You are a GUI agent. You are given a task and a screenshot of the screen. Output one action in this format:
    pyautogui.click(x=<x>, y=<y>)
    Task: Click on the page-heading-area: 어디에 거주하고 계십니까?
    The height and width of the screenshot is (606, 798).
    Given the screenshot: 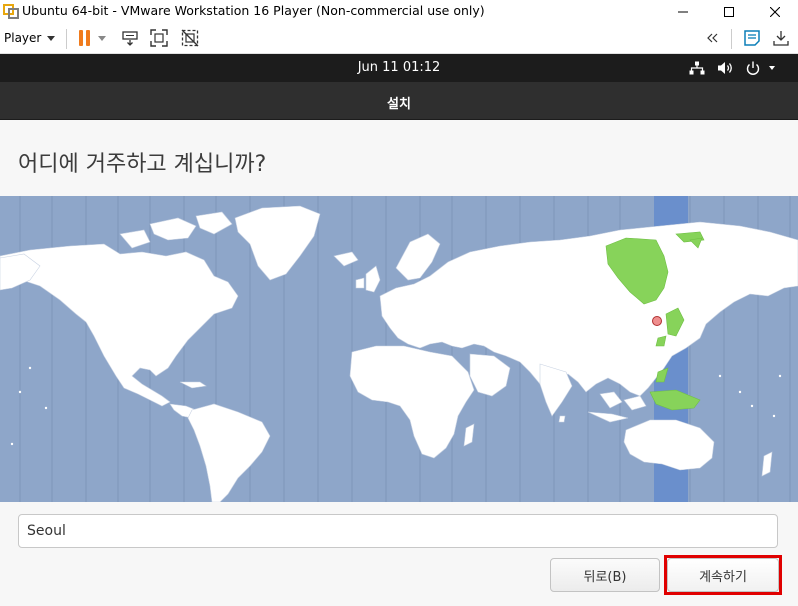 What is the action you would take?
    pyautogui.click(x=399, y=158)
    